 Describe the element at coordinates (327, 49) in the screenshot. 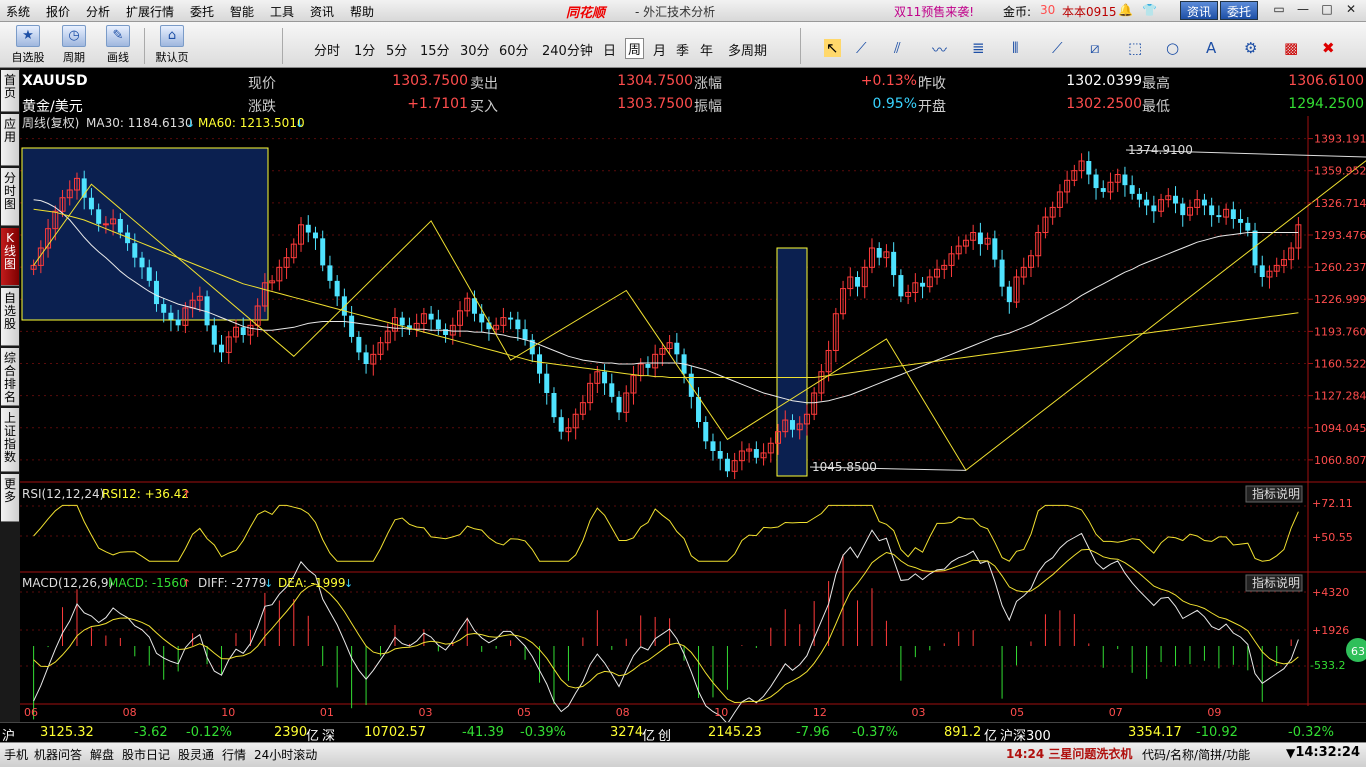

I see `period-intraday: 分时` at that location.